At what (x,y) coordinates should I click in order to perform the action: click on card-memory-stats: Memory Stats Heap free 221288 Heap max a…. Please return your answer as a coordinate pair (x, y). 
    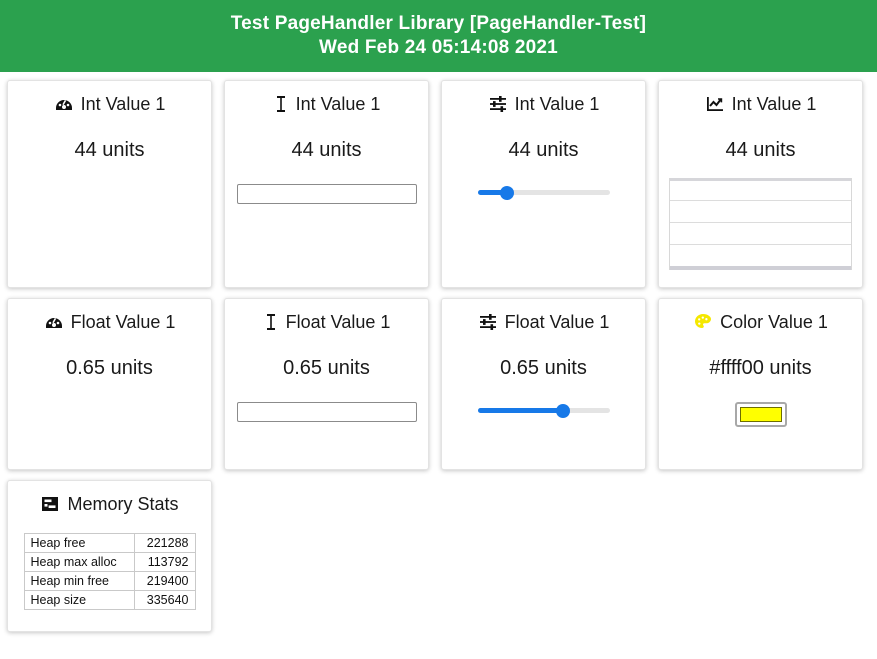
    Looking at the image, I should click on (109, 556).